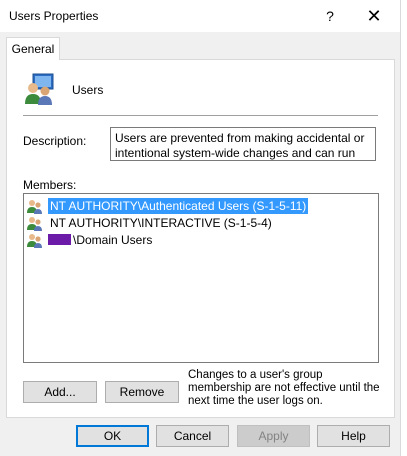 The image size is (407, 456). I want to click on description-label: Description:, so click(55, 141).